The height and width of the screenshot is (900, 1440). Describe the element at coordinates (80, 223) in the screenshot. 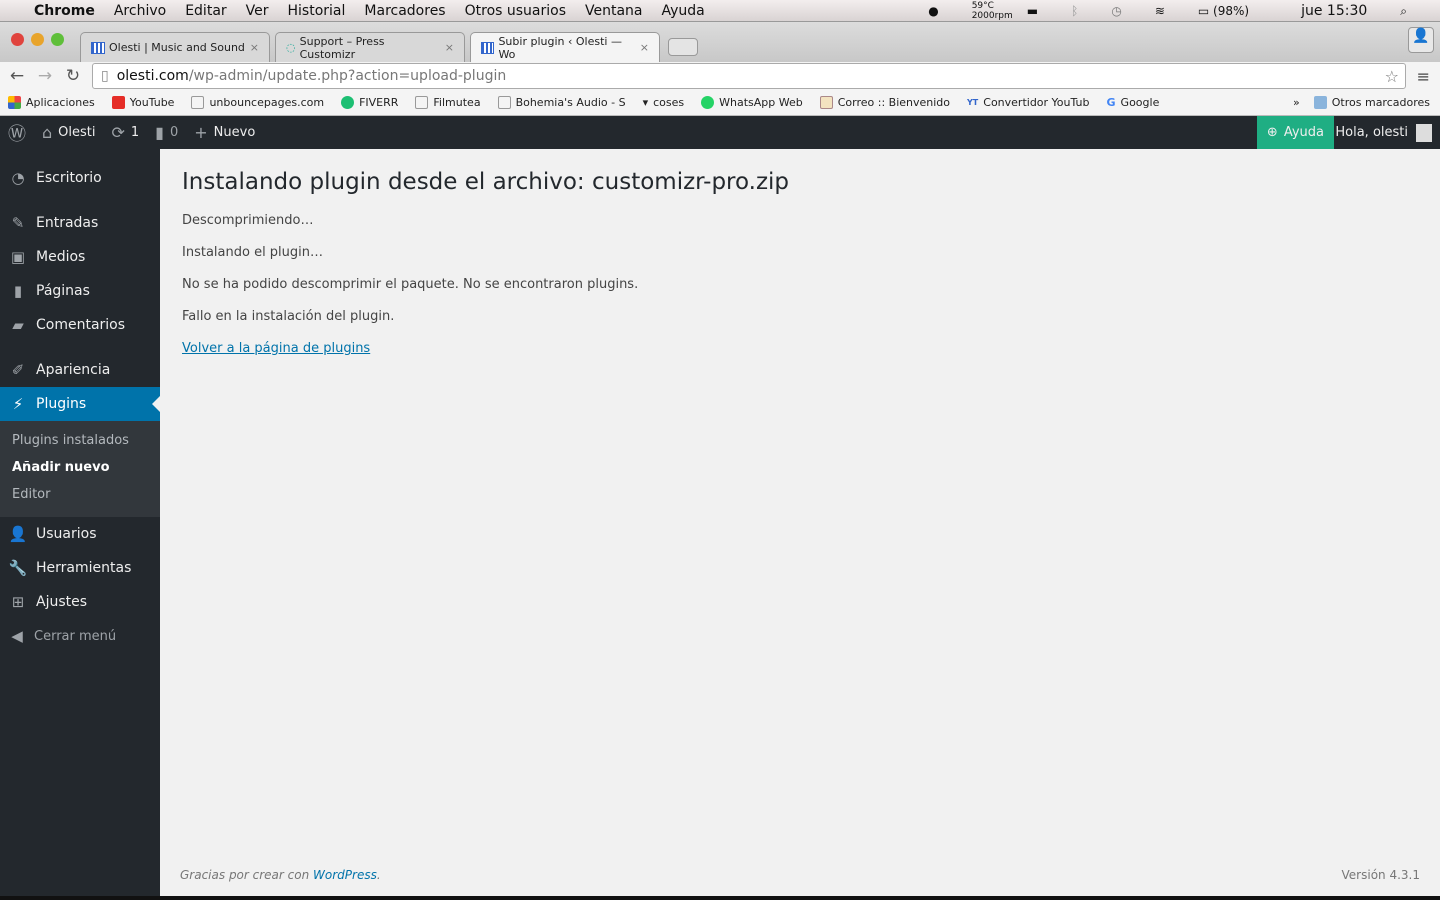

I see `sidebar-item-entradas: ✎ Entradas` at that location.